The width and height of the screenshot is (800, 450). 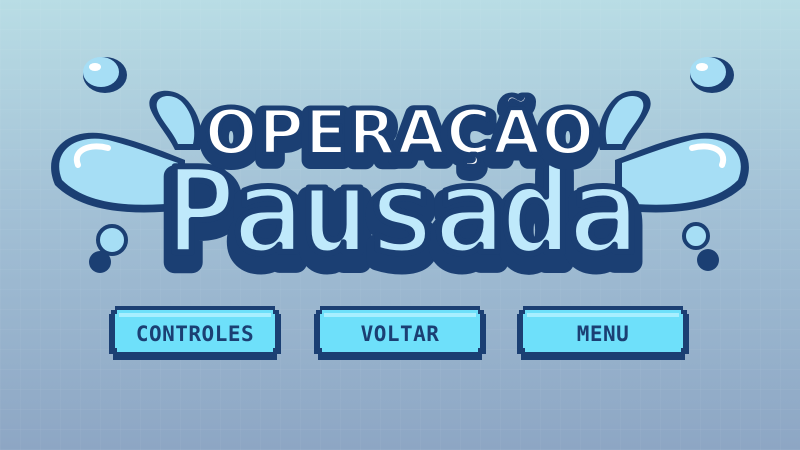 I want to click on back-button: VOLTAR, so click(x=400, y=335).